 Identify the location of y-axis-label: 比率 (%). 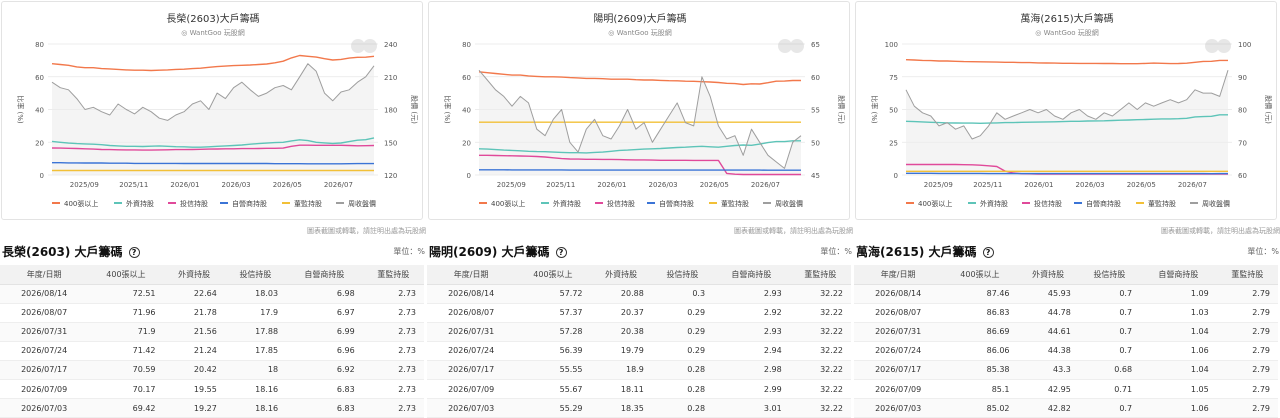
(447, 109).